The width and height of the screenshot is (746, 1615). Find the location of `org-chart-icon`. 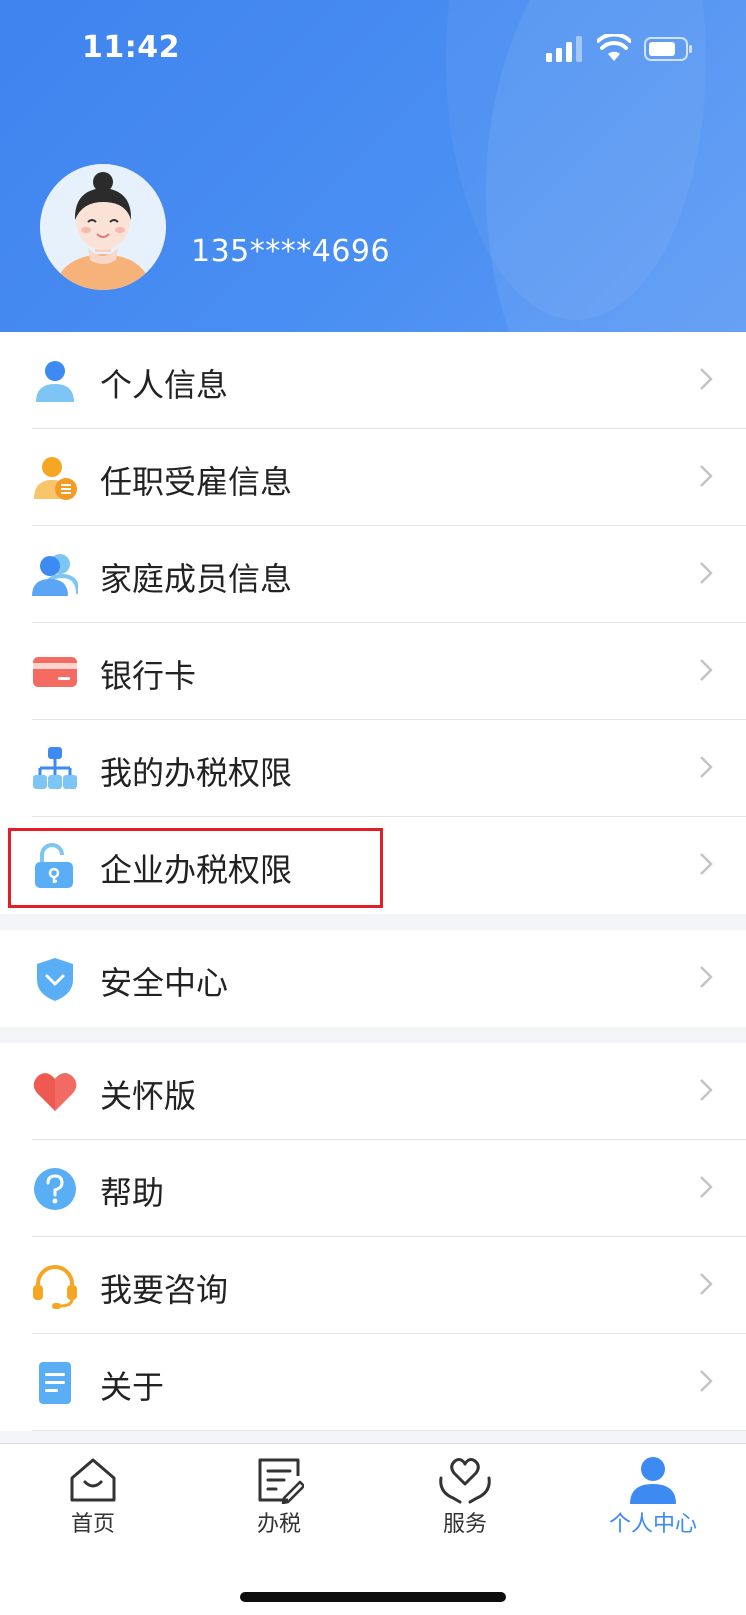

org-chart-icon is located at coordinates (55, 768).